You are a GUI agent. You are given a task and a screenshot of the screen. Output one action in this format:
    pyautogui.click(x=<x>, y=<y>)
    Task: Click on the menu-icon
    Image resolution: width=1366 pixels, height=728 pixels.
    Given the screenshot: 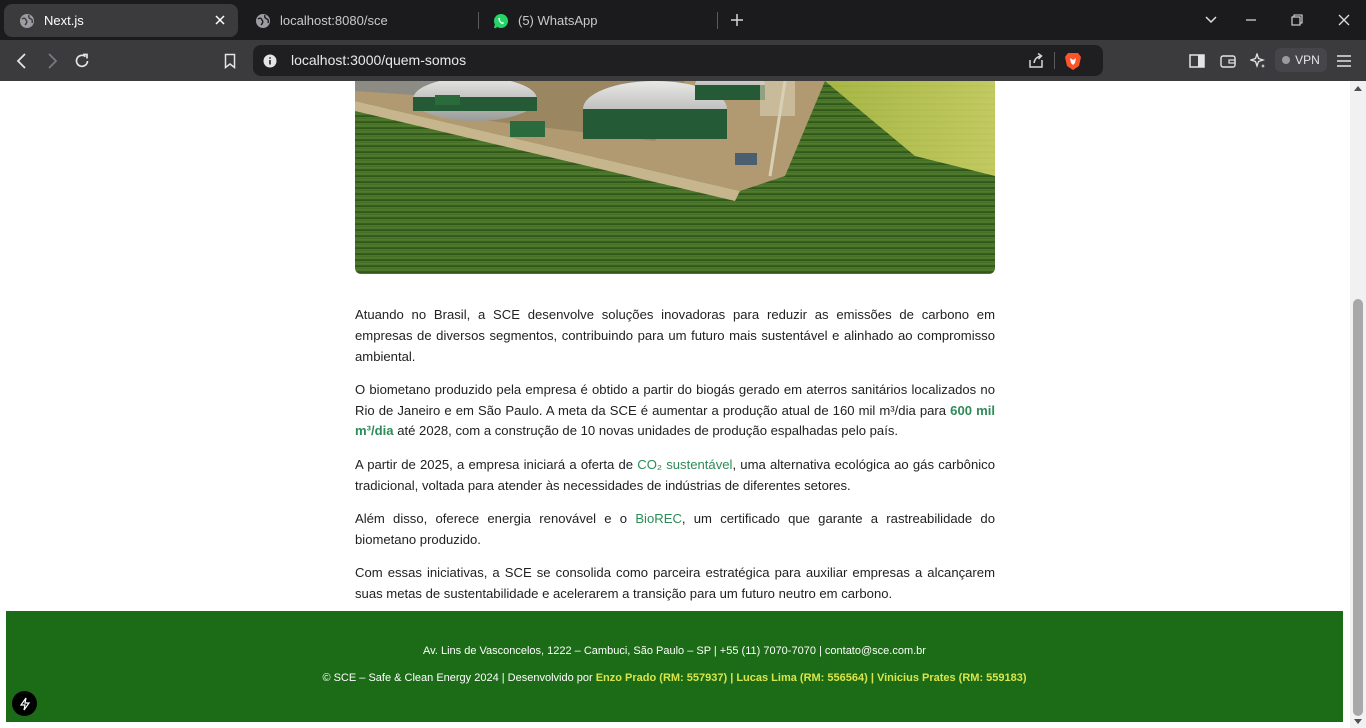 What is the action you would take?
    pyautogui.click(x=1344, y=61)
    